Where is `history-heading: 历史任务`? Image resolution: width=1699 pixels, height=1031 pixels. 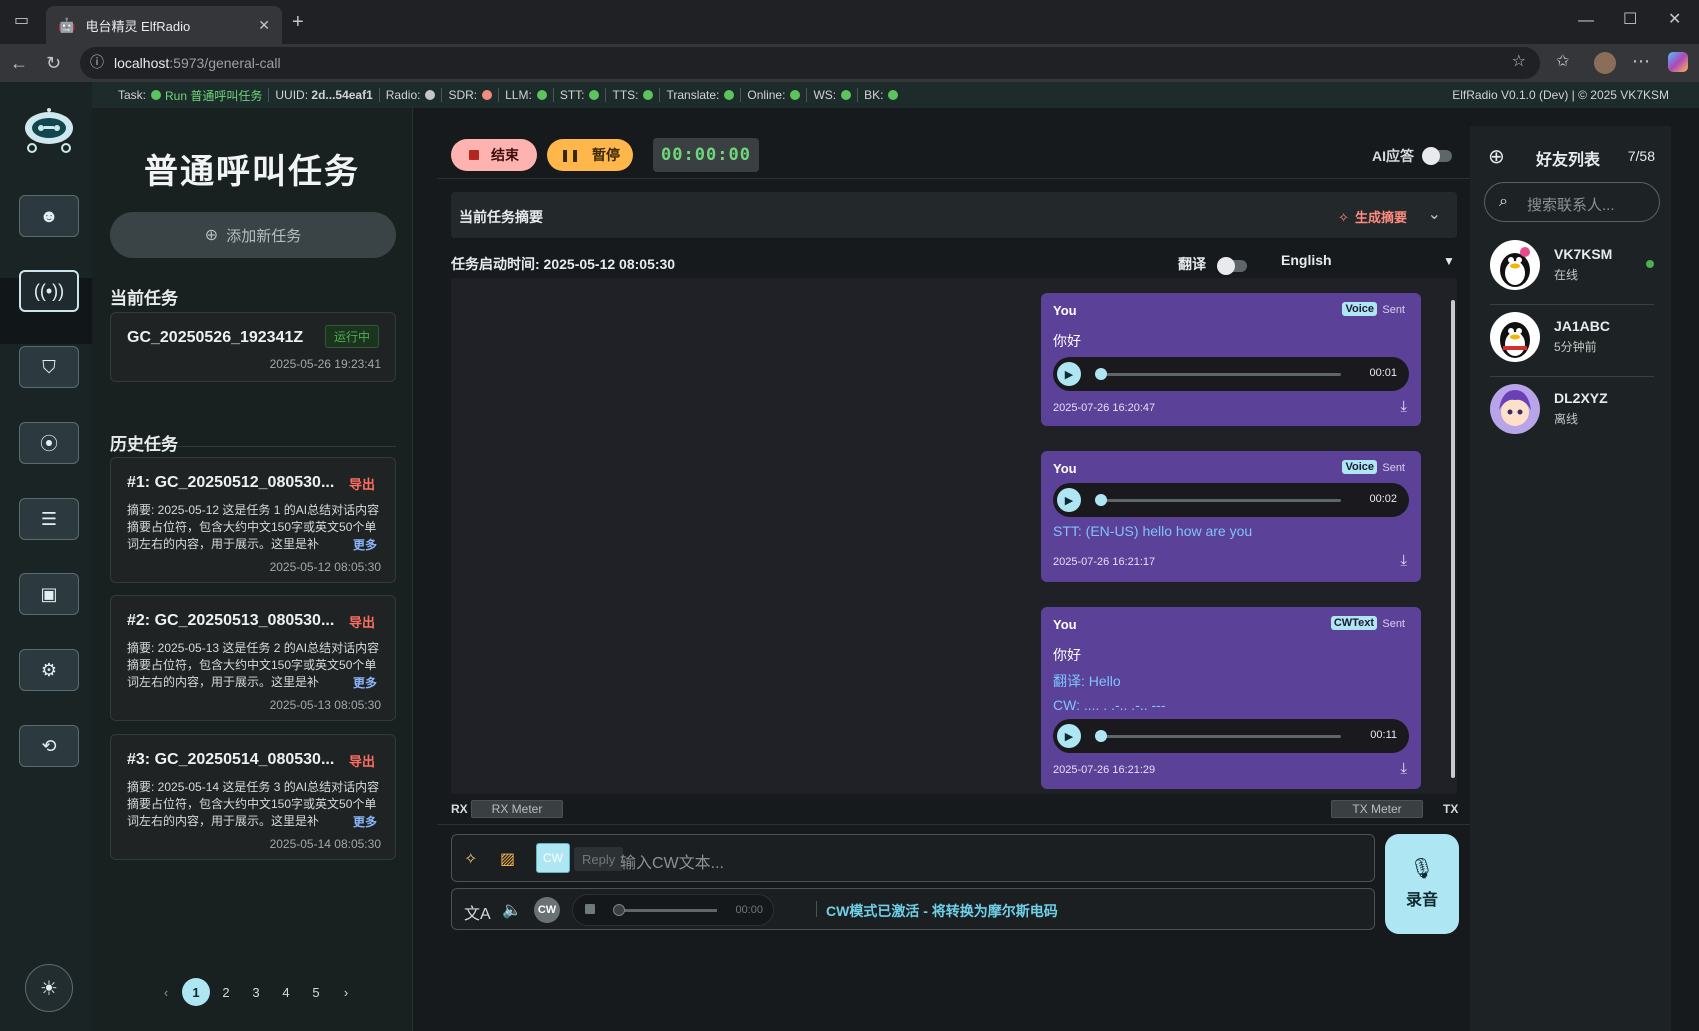
history-heading: 历史任务 is located at coordinates (144, 444).